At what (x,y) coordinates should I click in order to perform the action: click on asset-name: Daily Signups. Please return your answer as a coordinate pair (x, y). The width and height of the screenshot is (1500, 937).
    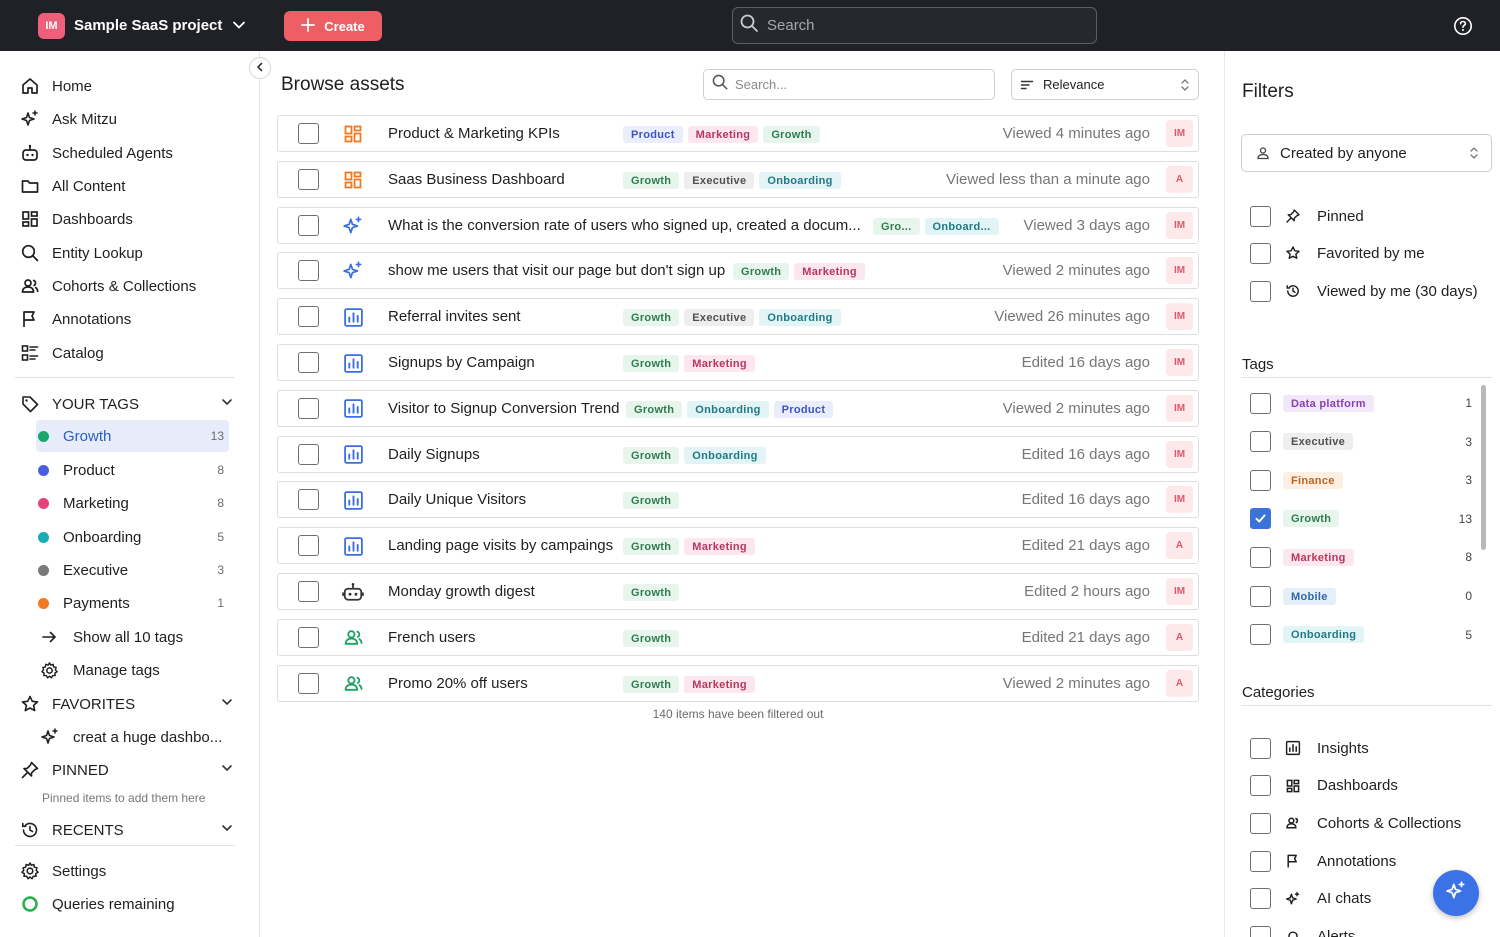
    Looking at the image, I should click on (434, 454).